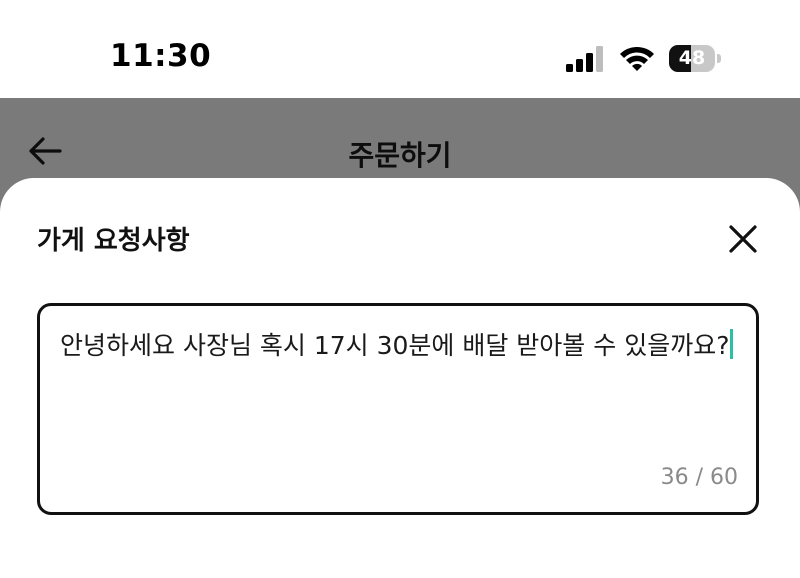 The image size is (800, 578). I want to click on close-icon, so click(743, 239).